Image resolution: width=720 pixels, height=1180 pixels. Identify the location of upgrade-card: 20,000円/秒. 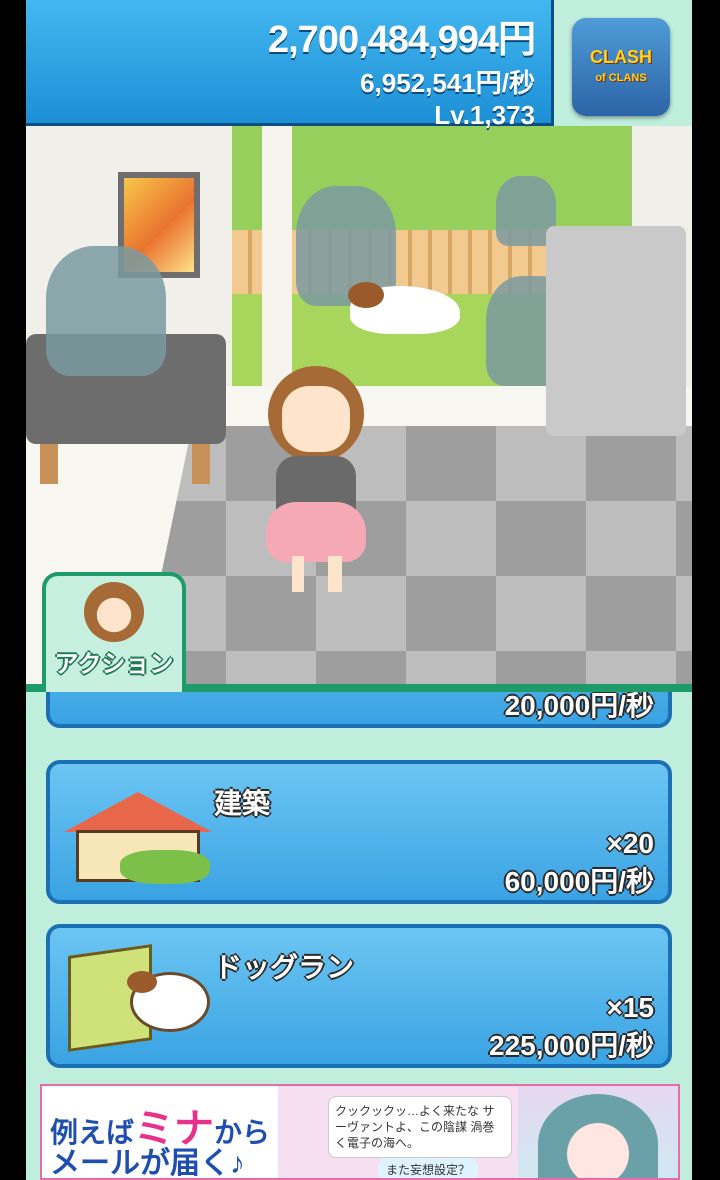
(359, 710).